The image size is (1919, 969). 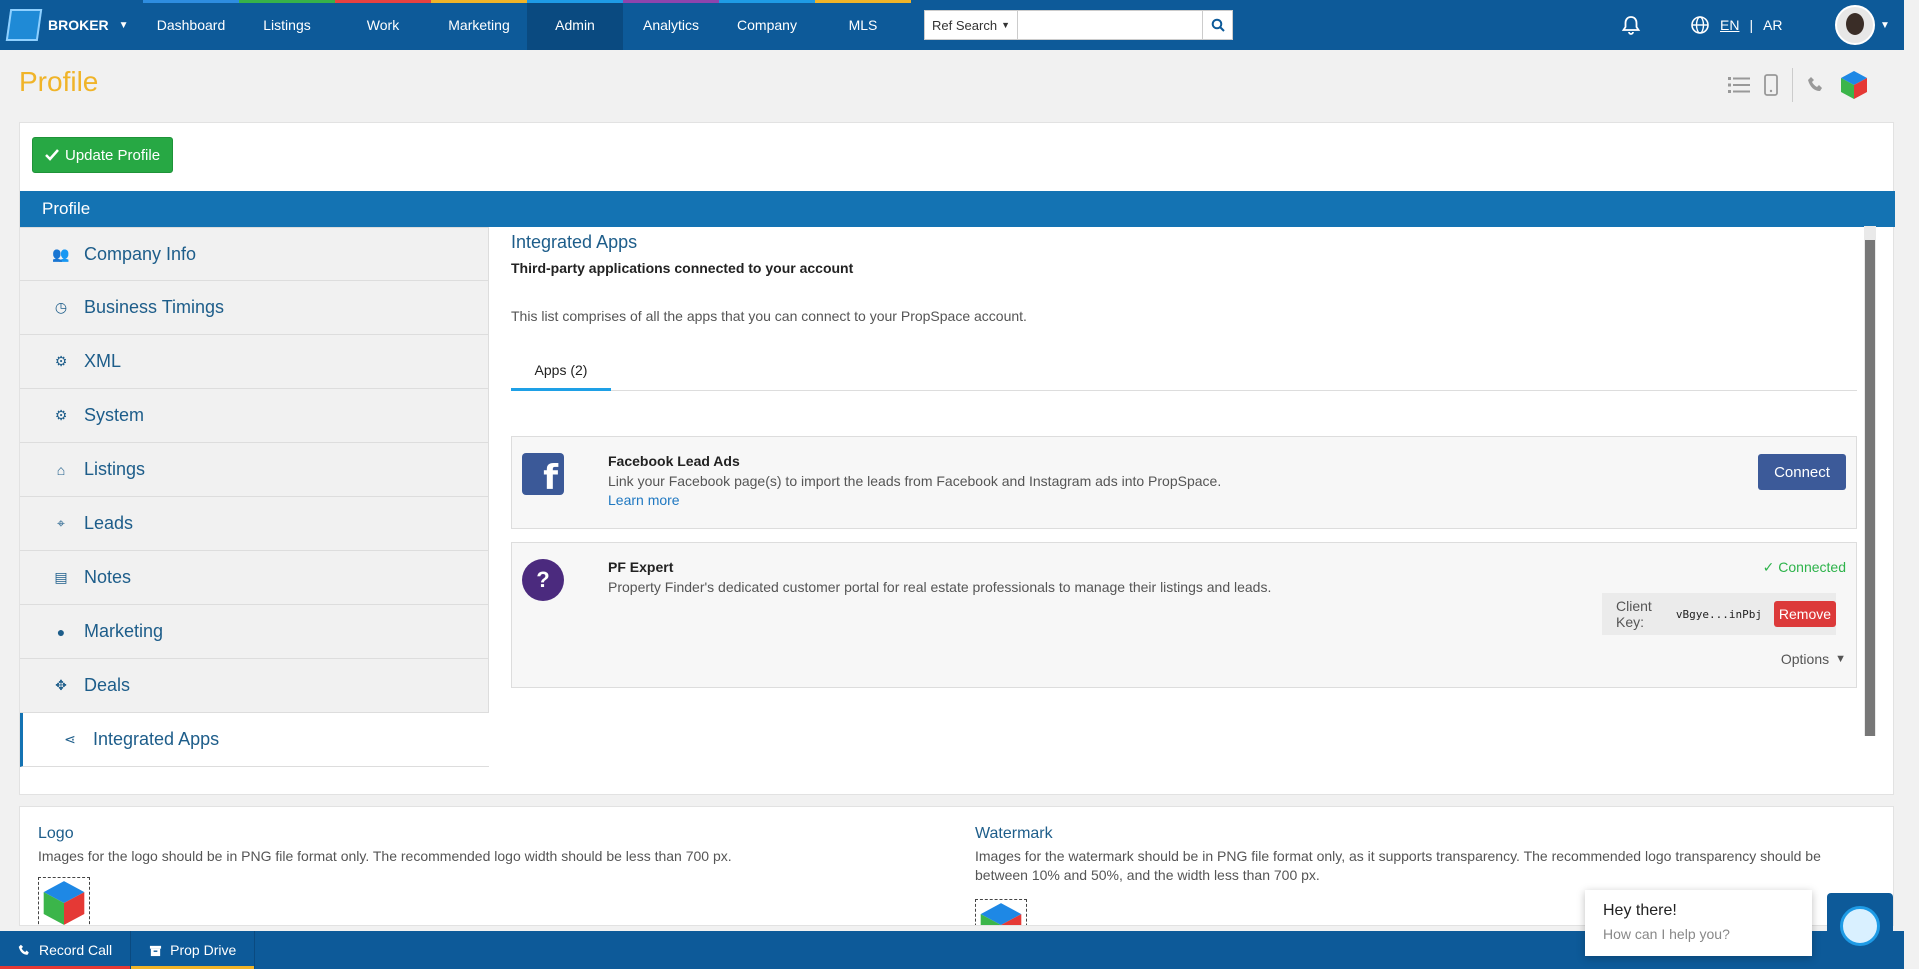 I want to click on scrollbar-thumb, so click(x=1870, y=488).